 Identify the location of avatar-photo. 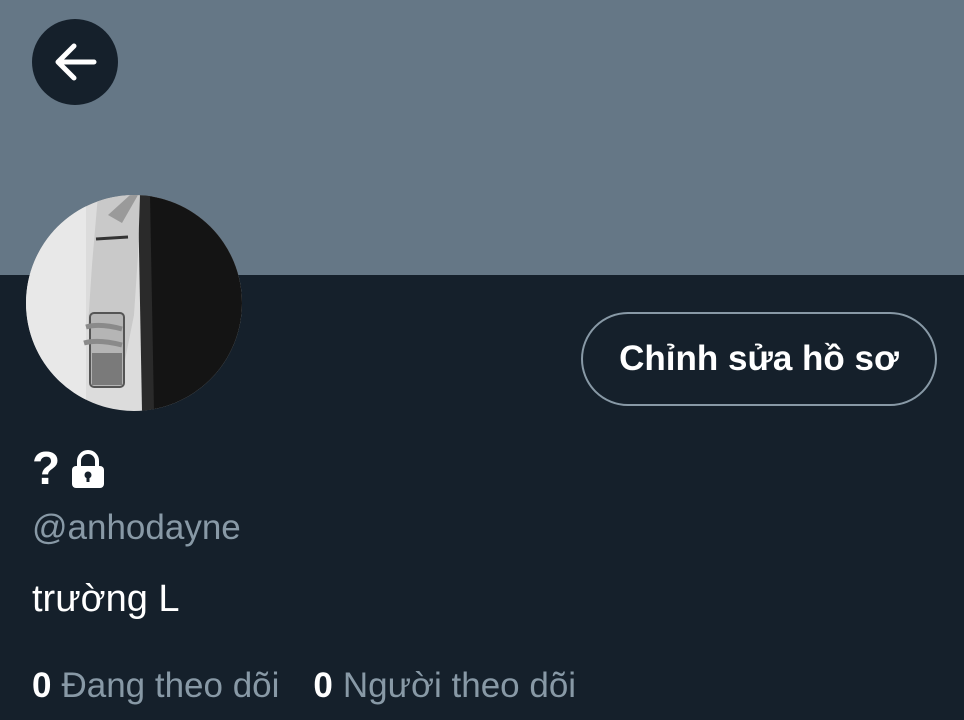
(134, 303).